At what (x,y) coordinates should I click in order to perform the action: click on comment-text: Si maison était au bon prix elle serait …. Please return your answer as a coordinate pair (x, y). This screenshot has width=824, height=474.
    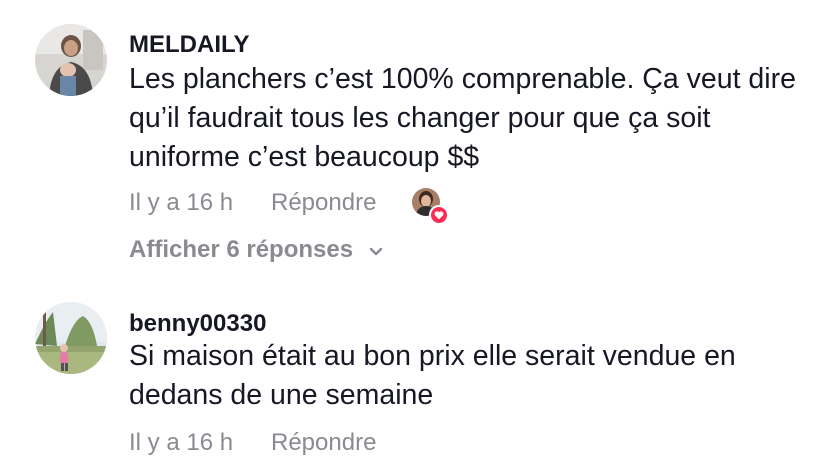
    Looking at the image, I should click on (432, 375).